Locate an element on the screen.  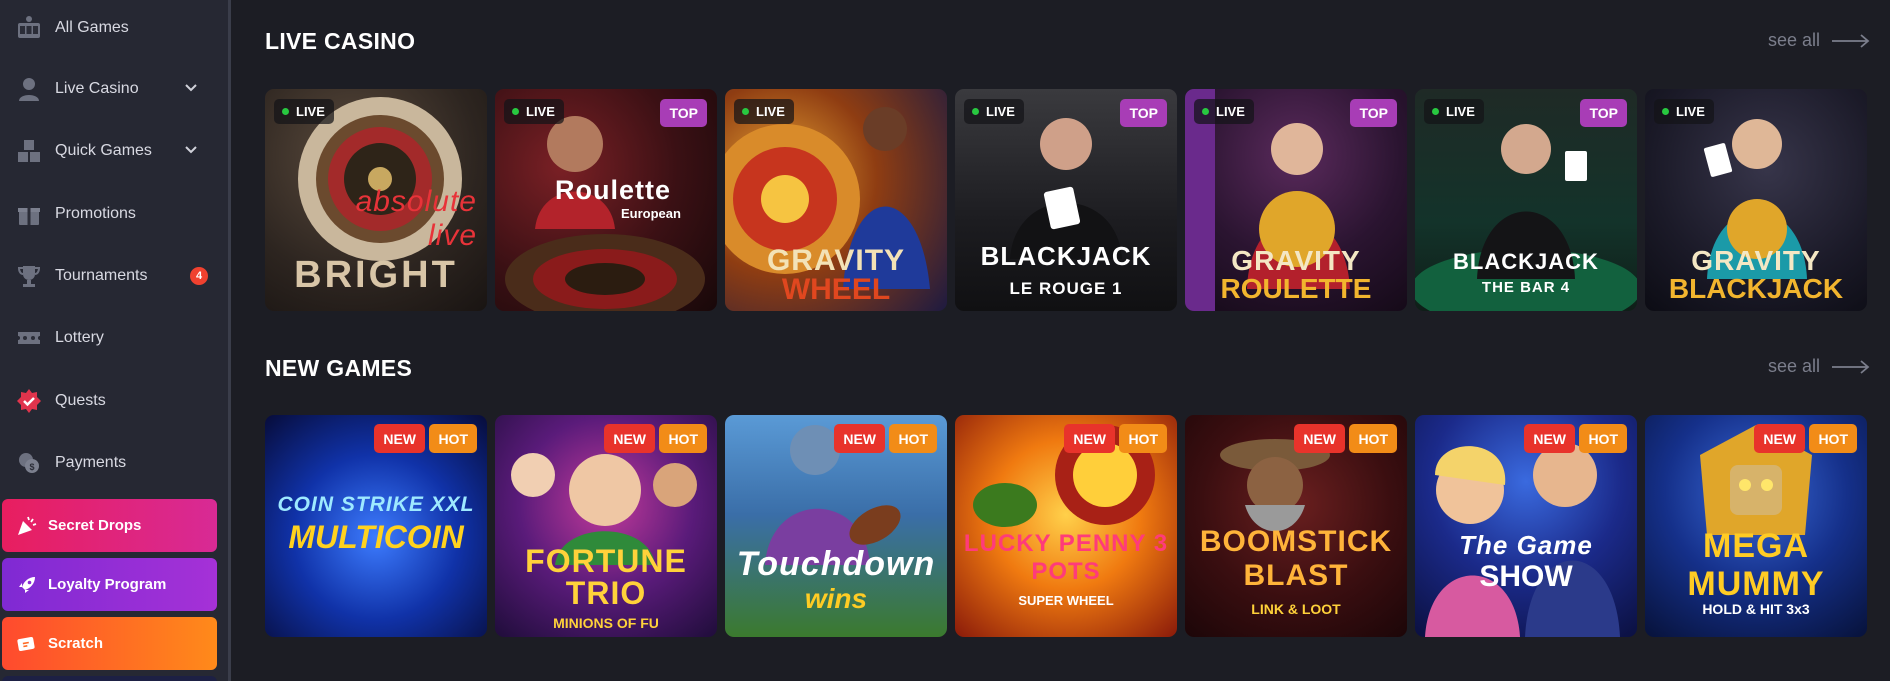
game-card-gravity-blackjack: GRAVITY BLACKJACK LIVE is located at coordinates (1756, 200).